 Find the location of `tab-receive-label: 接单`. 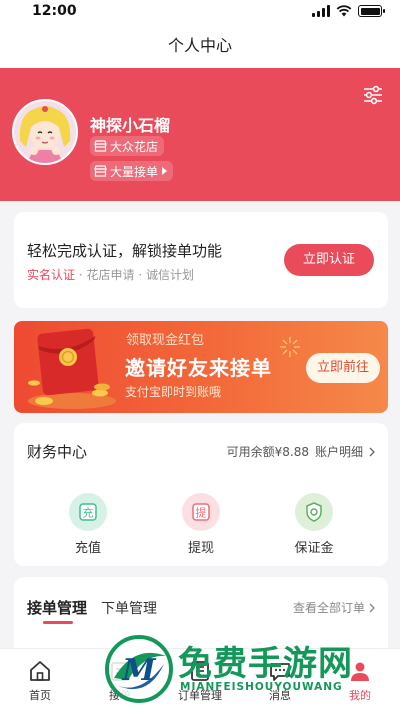

tab-receive-label: 接单 is located at coordinates (120, 695).